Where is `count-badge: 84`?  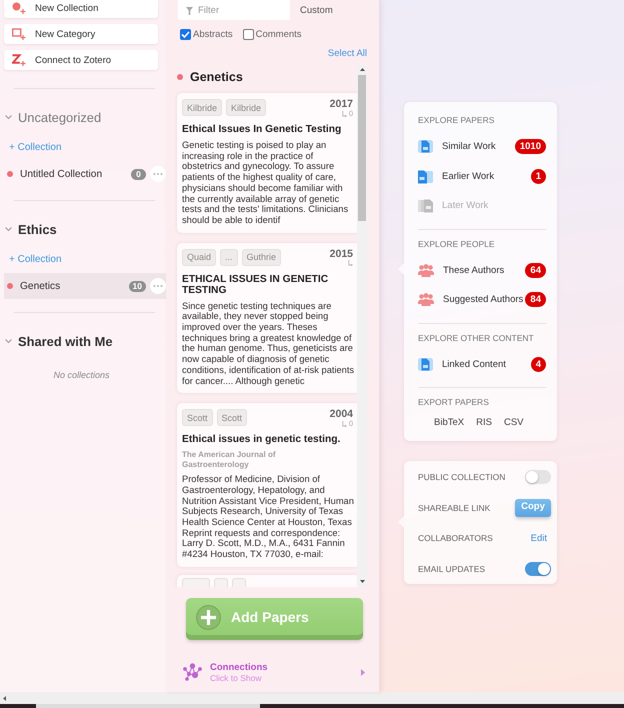 count-badge: 84 is located at coordinates (535, 300).